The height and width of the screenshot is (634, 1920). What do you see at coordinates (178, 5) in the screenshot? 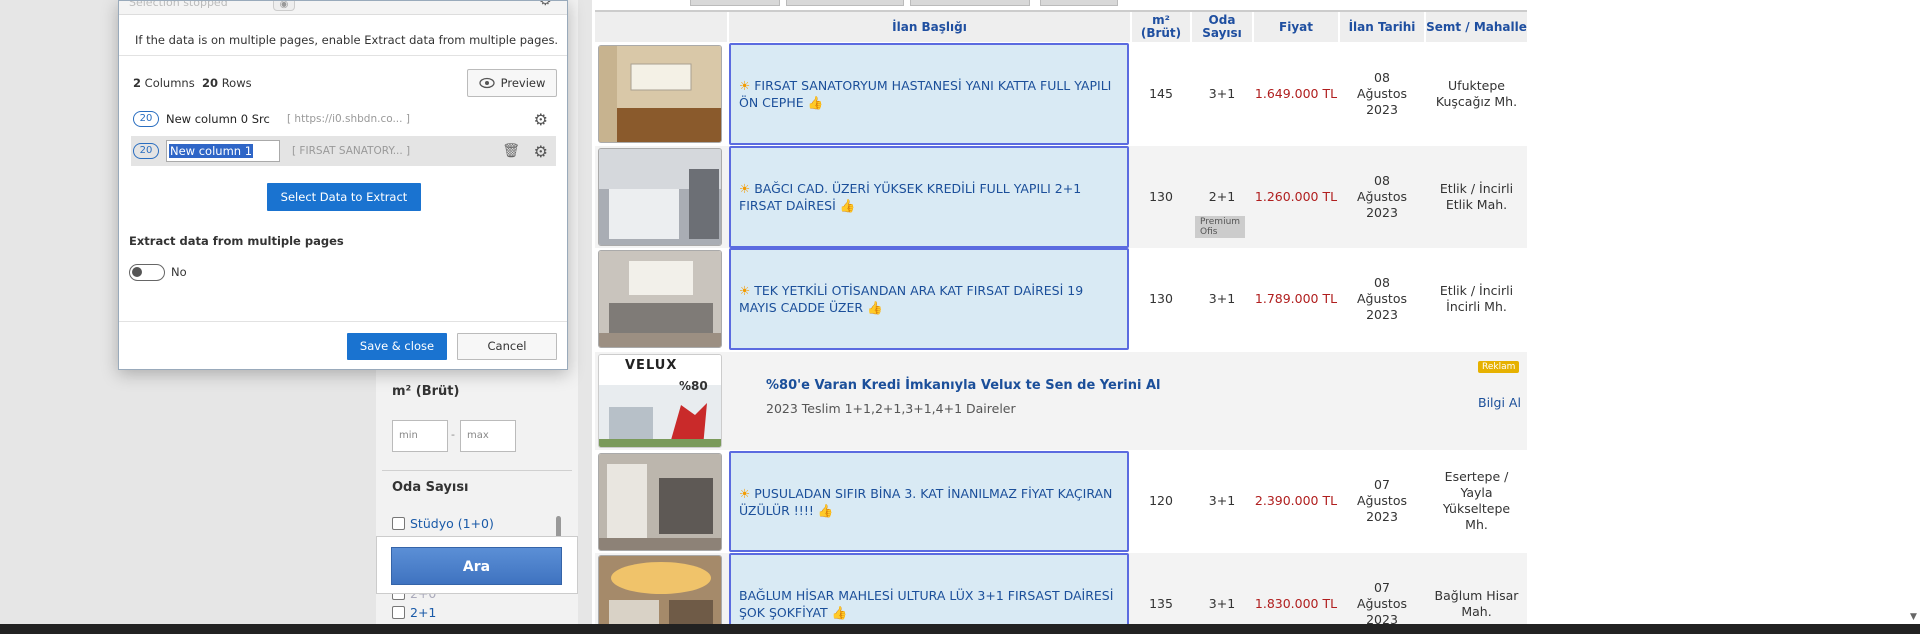
I see `selection-status: Selection stopped` at bounding box center [178, 5].